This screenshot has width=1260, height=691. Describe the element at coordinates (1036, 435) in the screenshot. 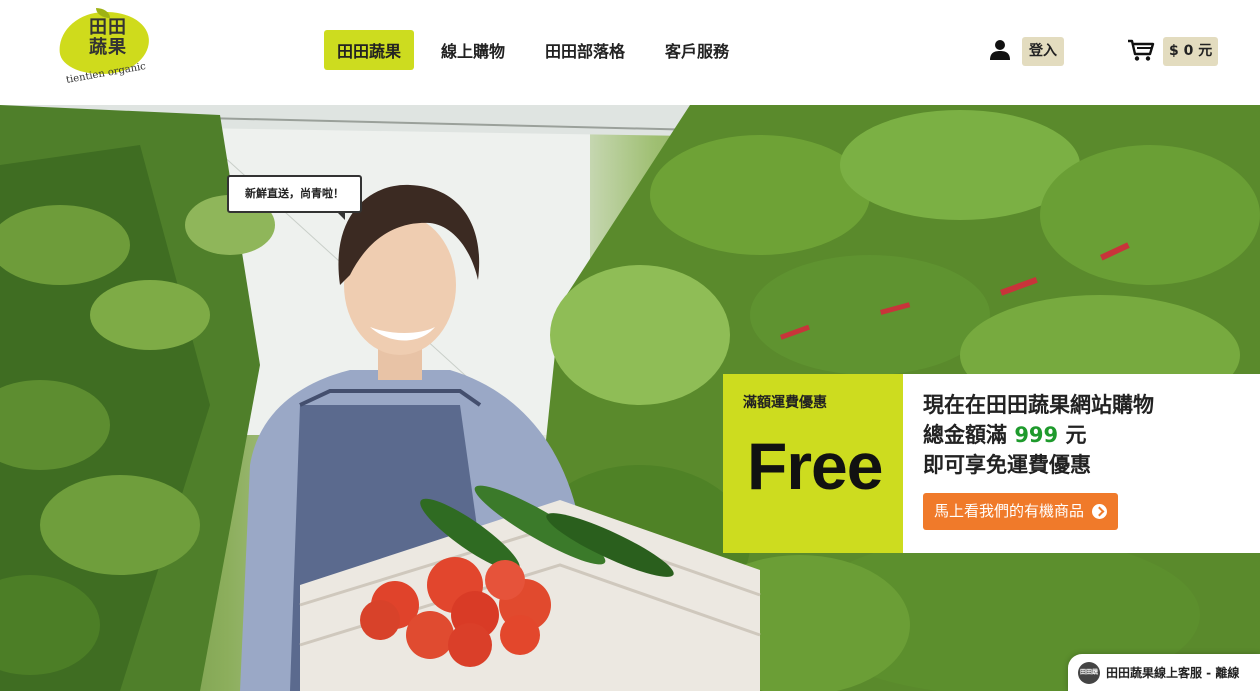

I see `promo-threshold-amount: 999` at that location.